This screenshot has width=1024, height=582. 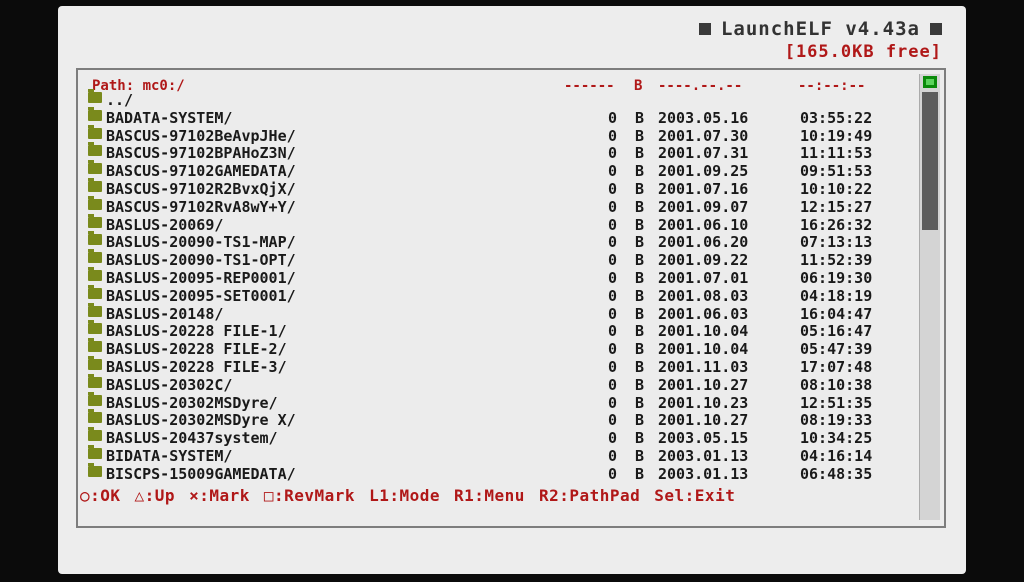 What do you see at coordinates (703, 242) in the screenshot?
I see `file-date: 2001.06.20` at bounding box center [703, 242].